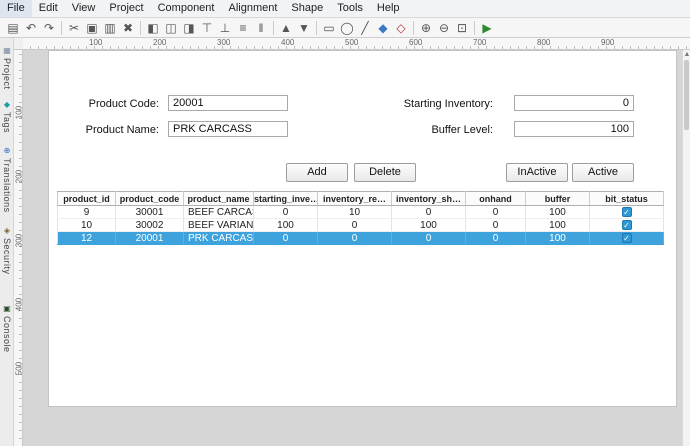 The image size is (690, 446). I want to click on scrollbar-thumb, so click(686, 95).